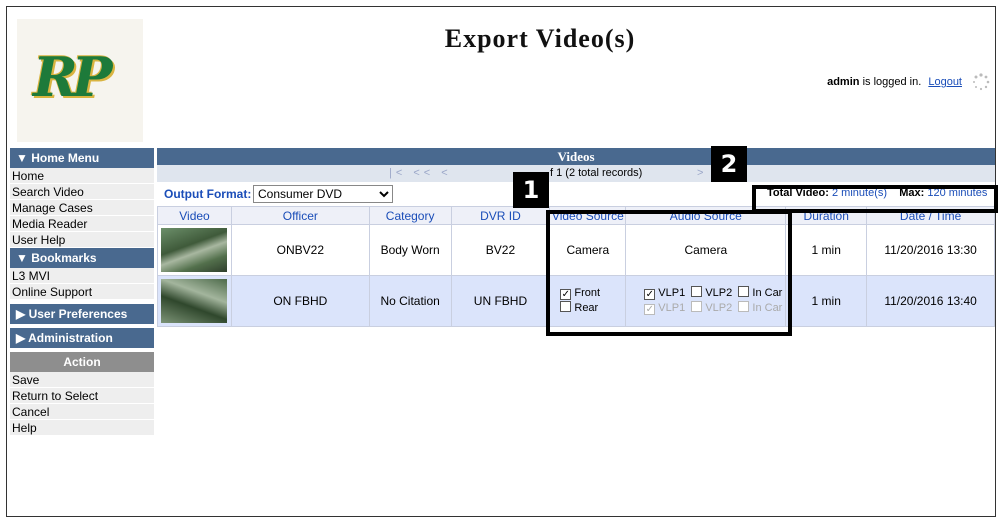  Describe the element at coordinates (576, 156) in the screenshot. I see `videos-header: Videos` at that location.